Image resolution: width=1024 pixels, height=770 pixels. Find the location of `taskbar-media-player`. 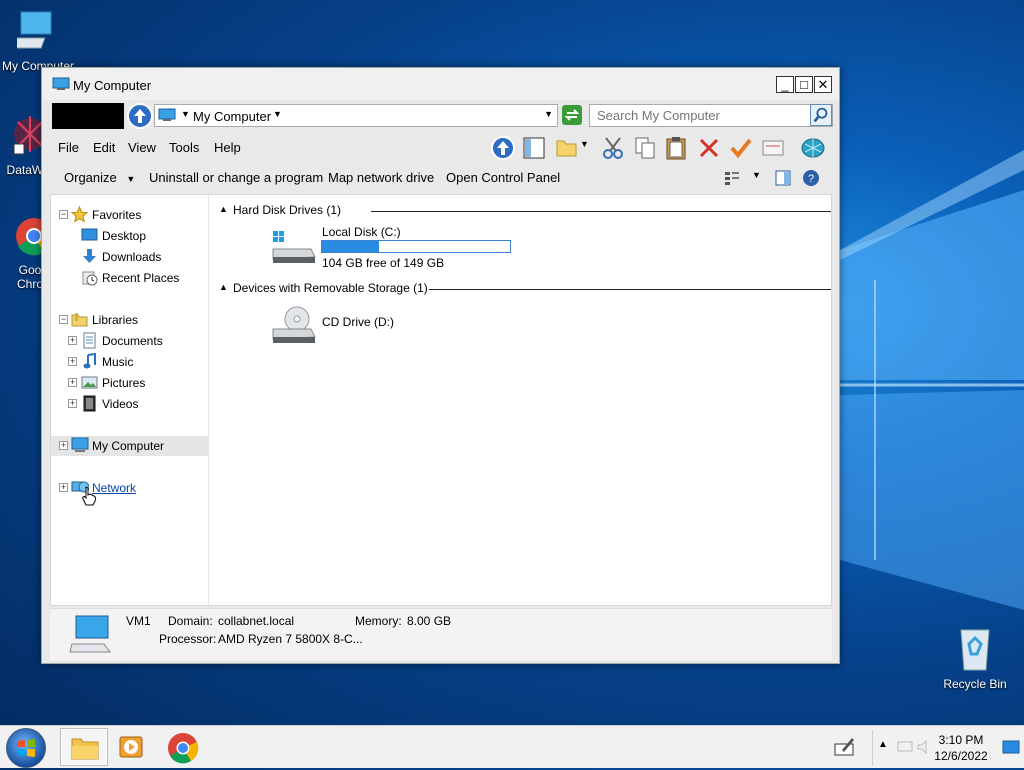

taskbar-media-player is located at coordinates (132, 747).